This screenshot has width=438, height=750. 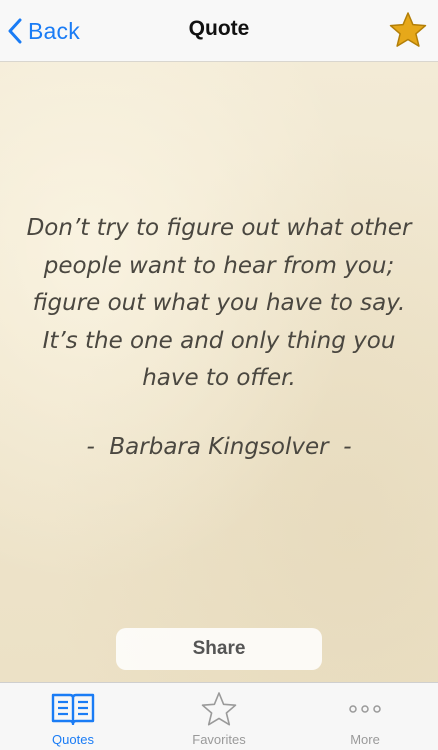 What do you see at coordinates (219, 739) in the screenshot?
I see `tab-favorites-label: Favorites` at bounding box center [219, 739].